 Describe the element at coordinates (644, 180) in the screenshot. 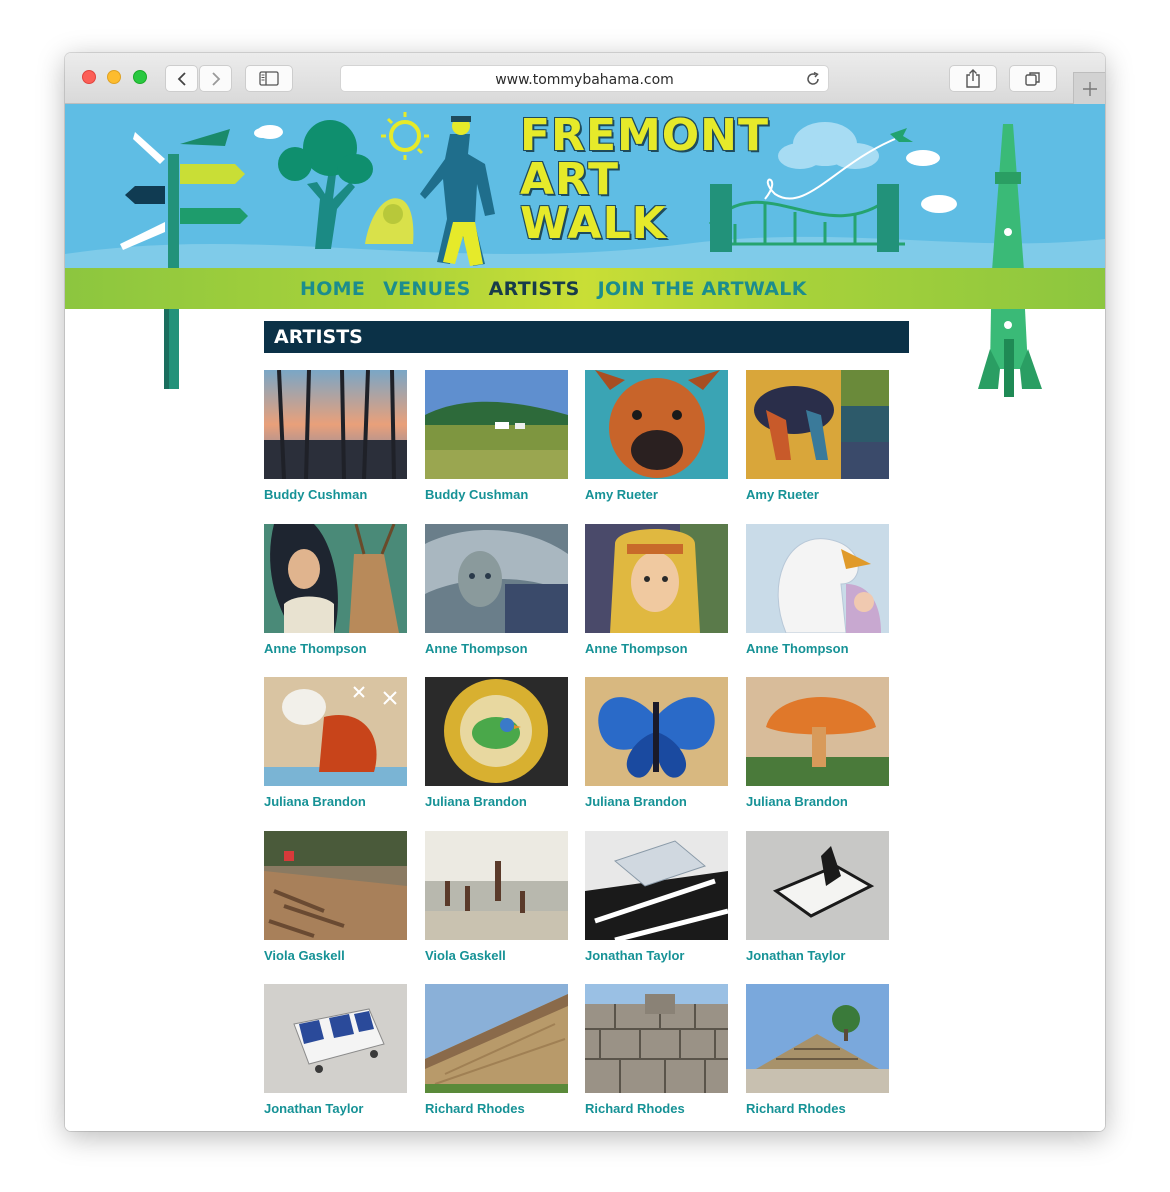

I see `site-title: FREMONT ART WALK` at that location.